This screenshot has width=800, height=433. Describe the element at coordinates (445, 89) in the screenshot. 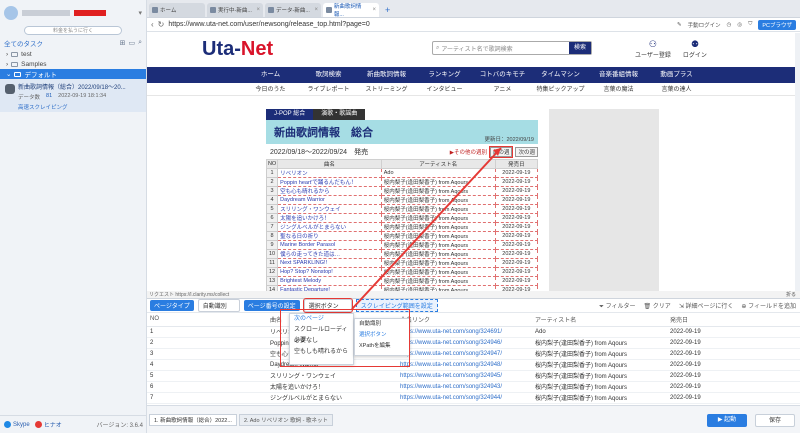

I see `sub-menu-item: インタビュー` at that location.